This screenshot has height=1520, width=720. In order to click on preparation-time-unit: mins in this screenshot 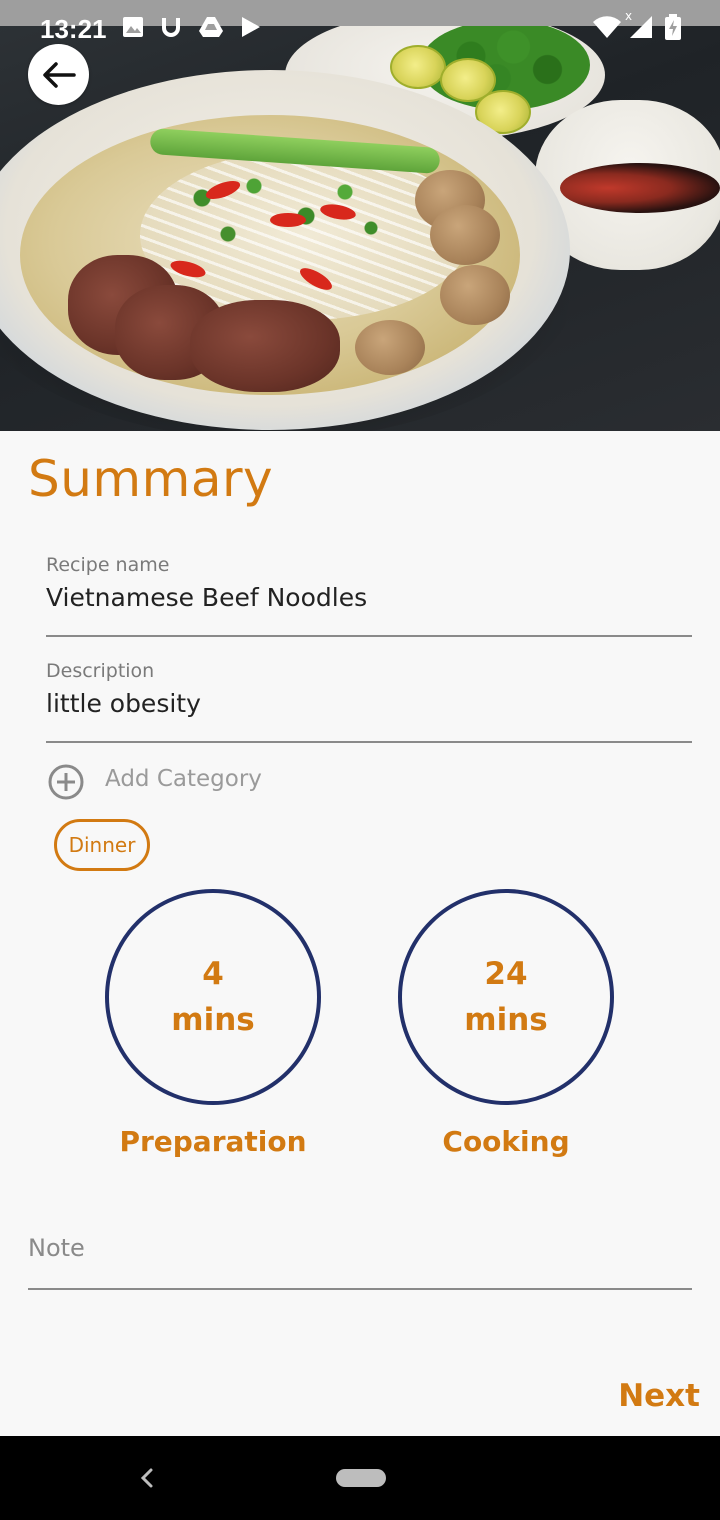, I will do `click(213, 1020)`.